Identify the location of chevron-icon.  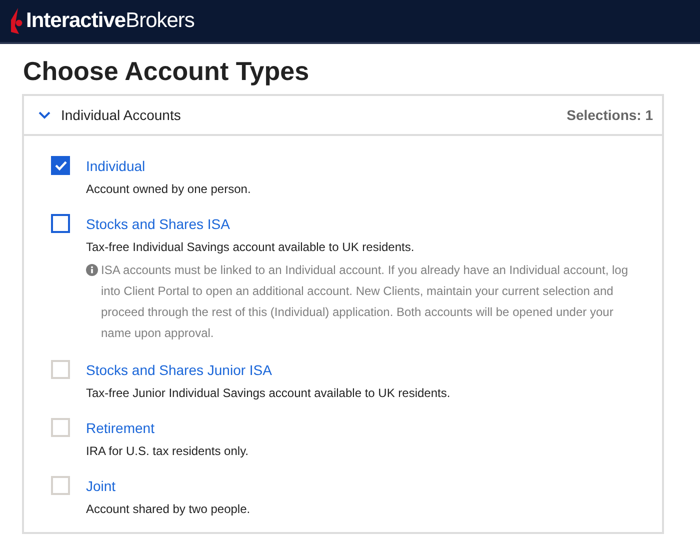
(44, 115).